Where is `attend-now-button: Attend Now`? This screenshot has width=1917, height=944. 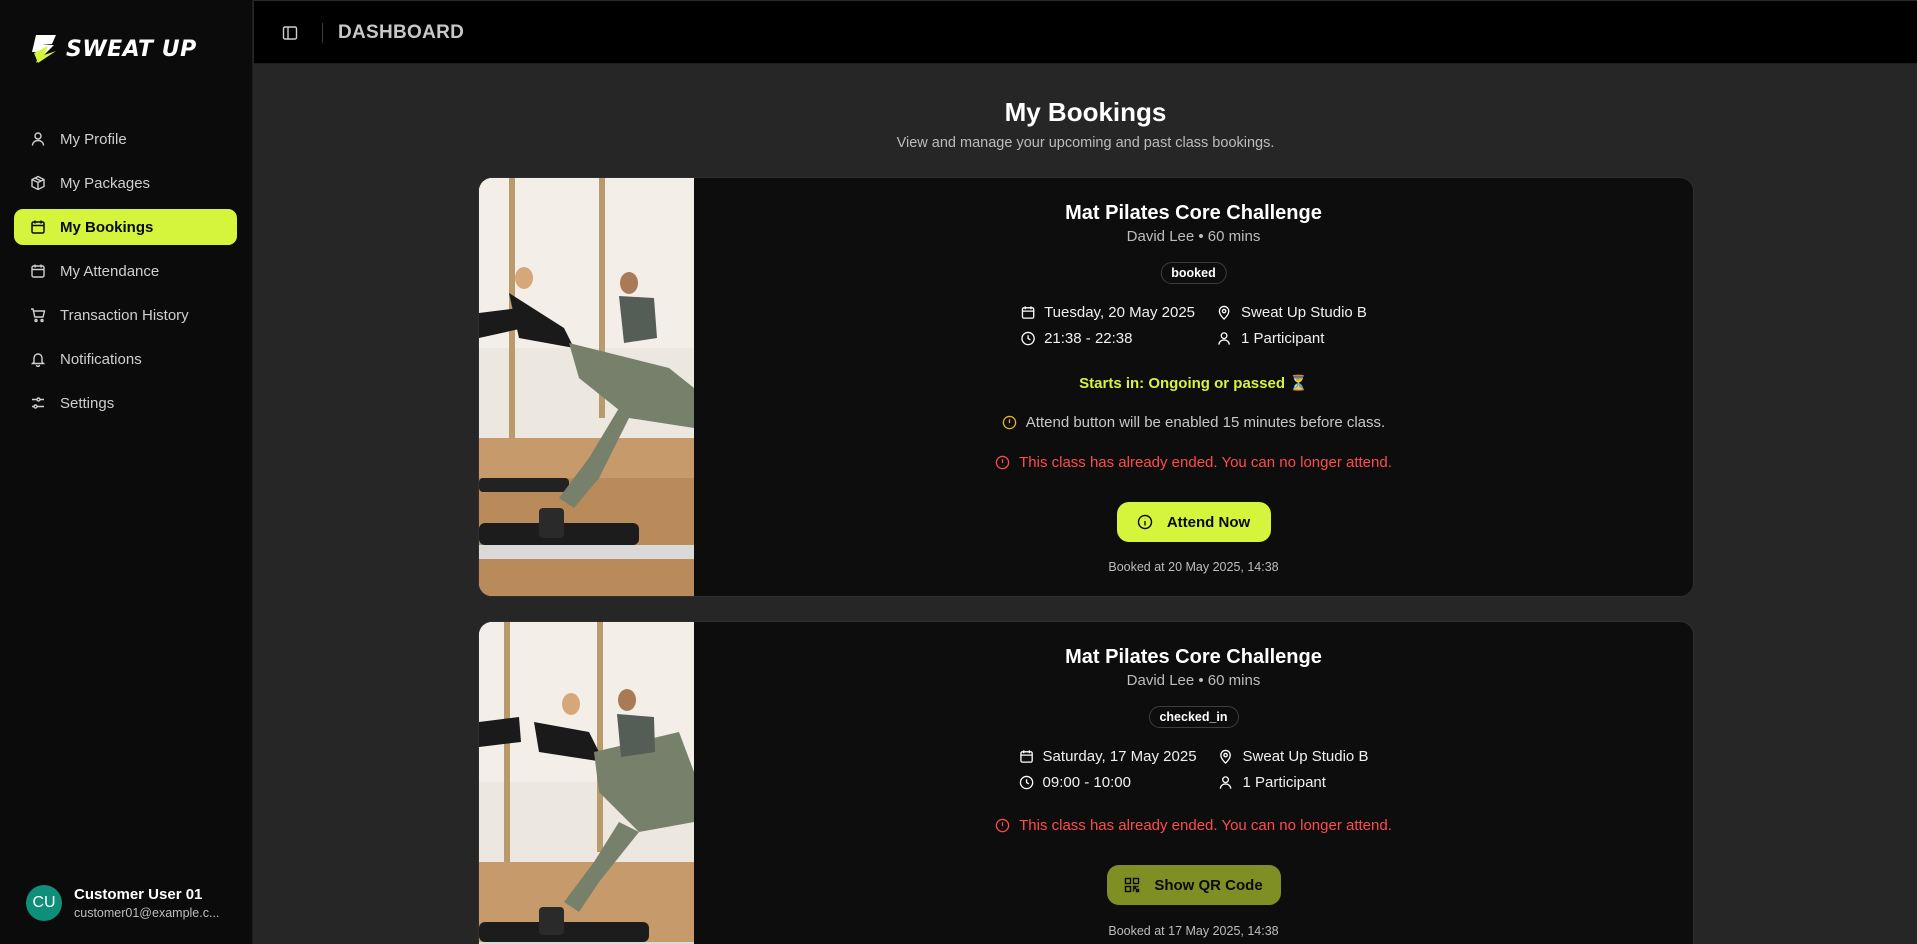 attend-now-button: Attend Now is located at coordinates (1193, 522).